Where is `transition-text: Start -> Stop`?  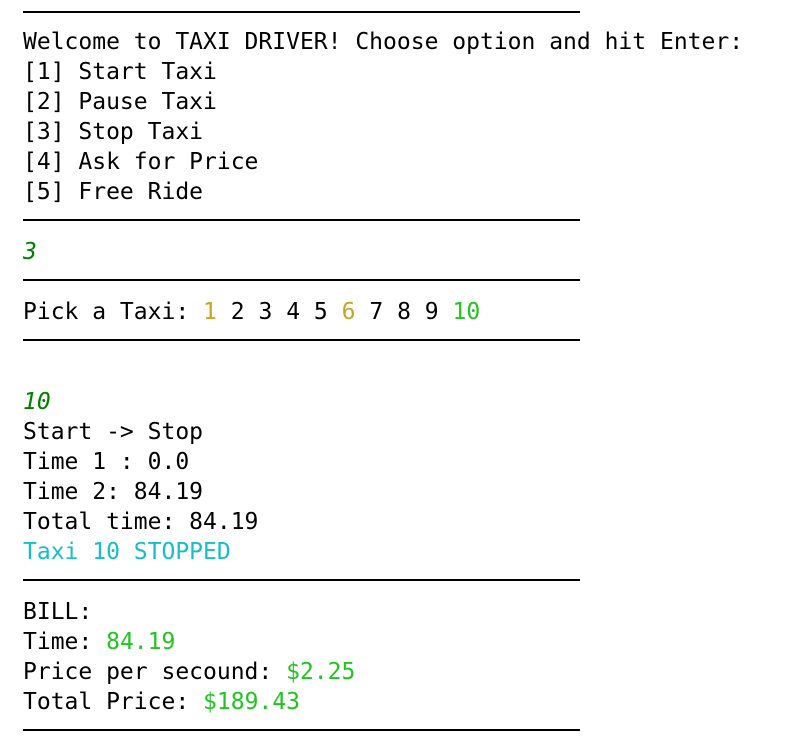
transition-text: Start -> Stop is located at coordinates (113, 432).